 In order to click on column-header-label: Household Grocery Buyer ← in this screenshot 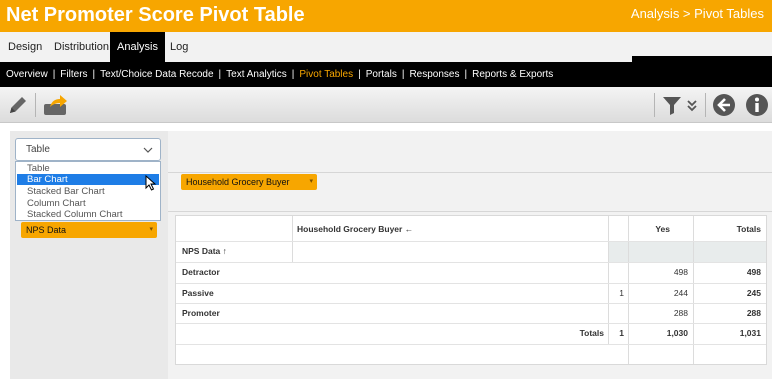, I will do `click(355, 229)`.